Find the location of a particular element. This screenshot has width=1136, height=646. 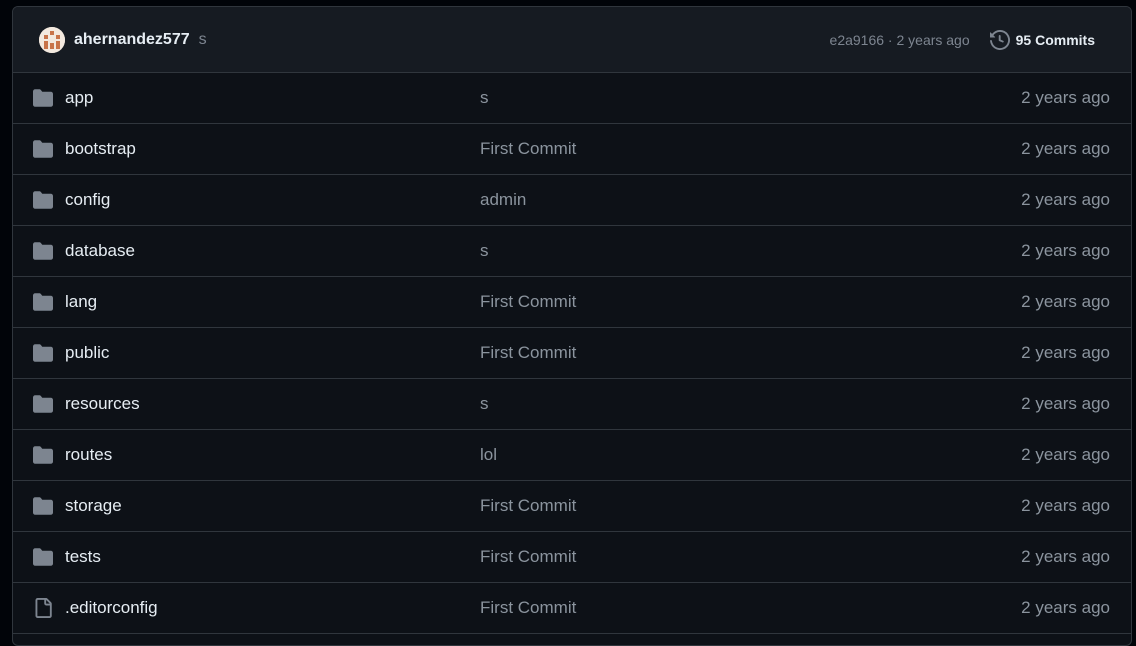

file-row: bootstrap First Commit 2 years ago is located at coordinates (572, 149).